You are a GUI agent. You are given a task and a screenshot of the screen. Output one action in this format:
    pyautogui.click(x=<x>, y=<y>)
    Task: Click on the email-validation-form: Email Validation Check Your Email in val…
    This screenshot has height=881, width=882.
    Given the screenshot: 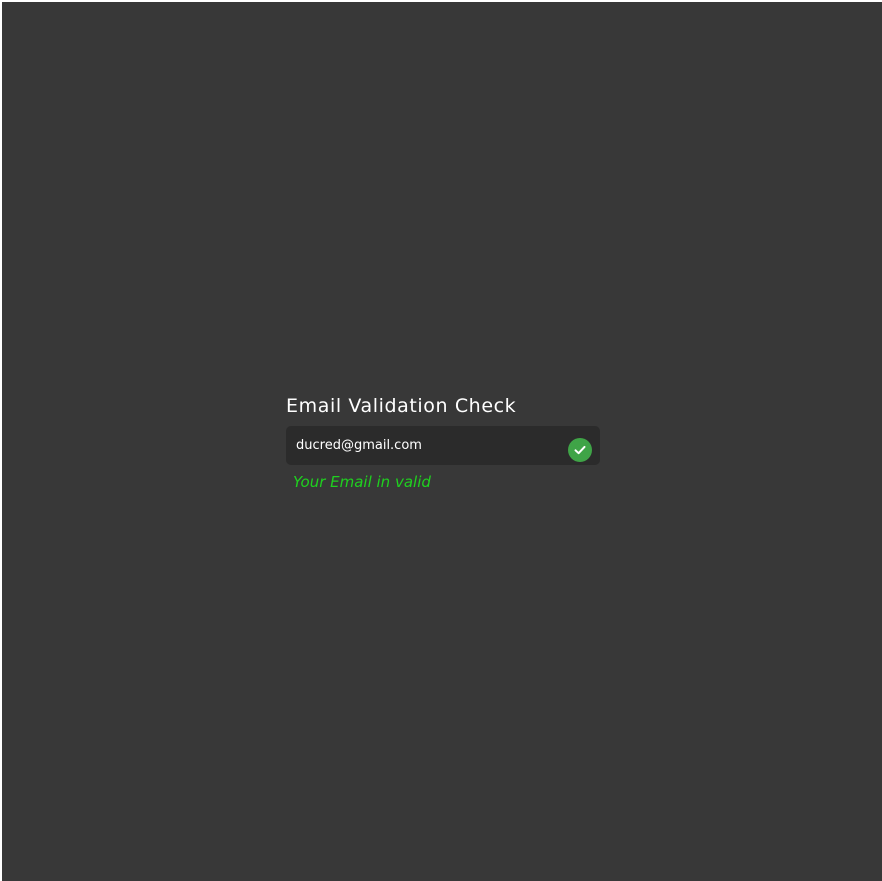 What is the action you would take?
    pyautogui.click(x=443, y=442)
    